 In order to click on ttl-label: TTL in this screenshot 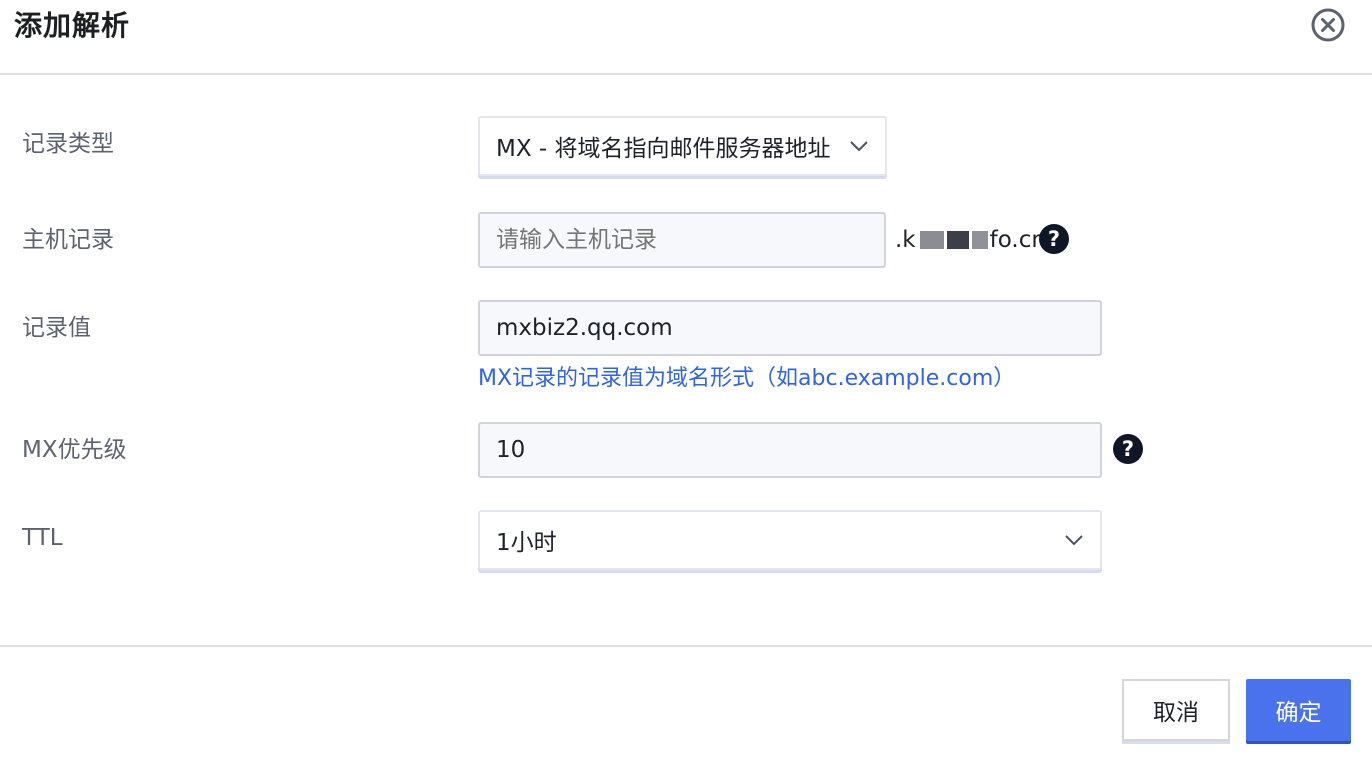, I will do `click(42, 538)`.